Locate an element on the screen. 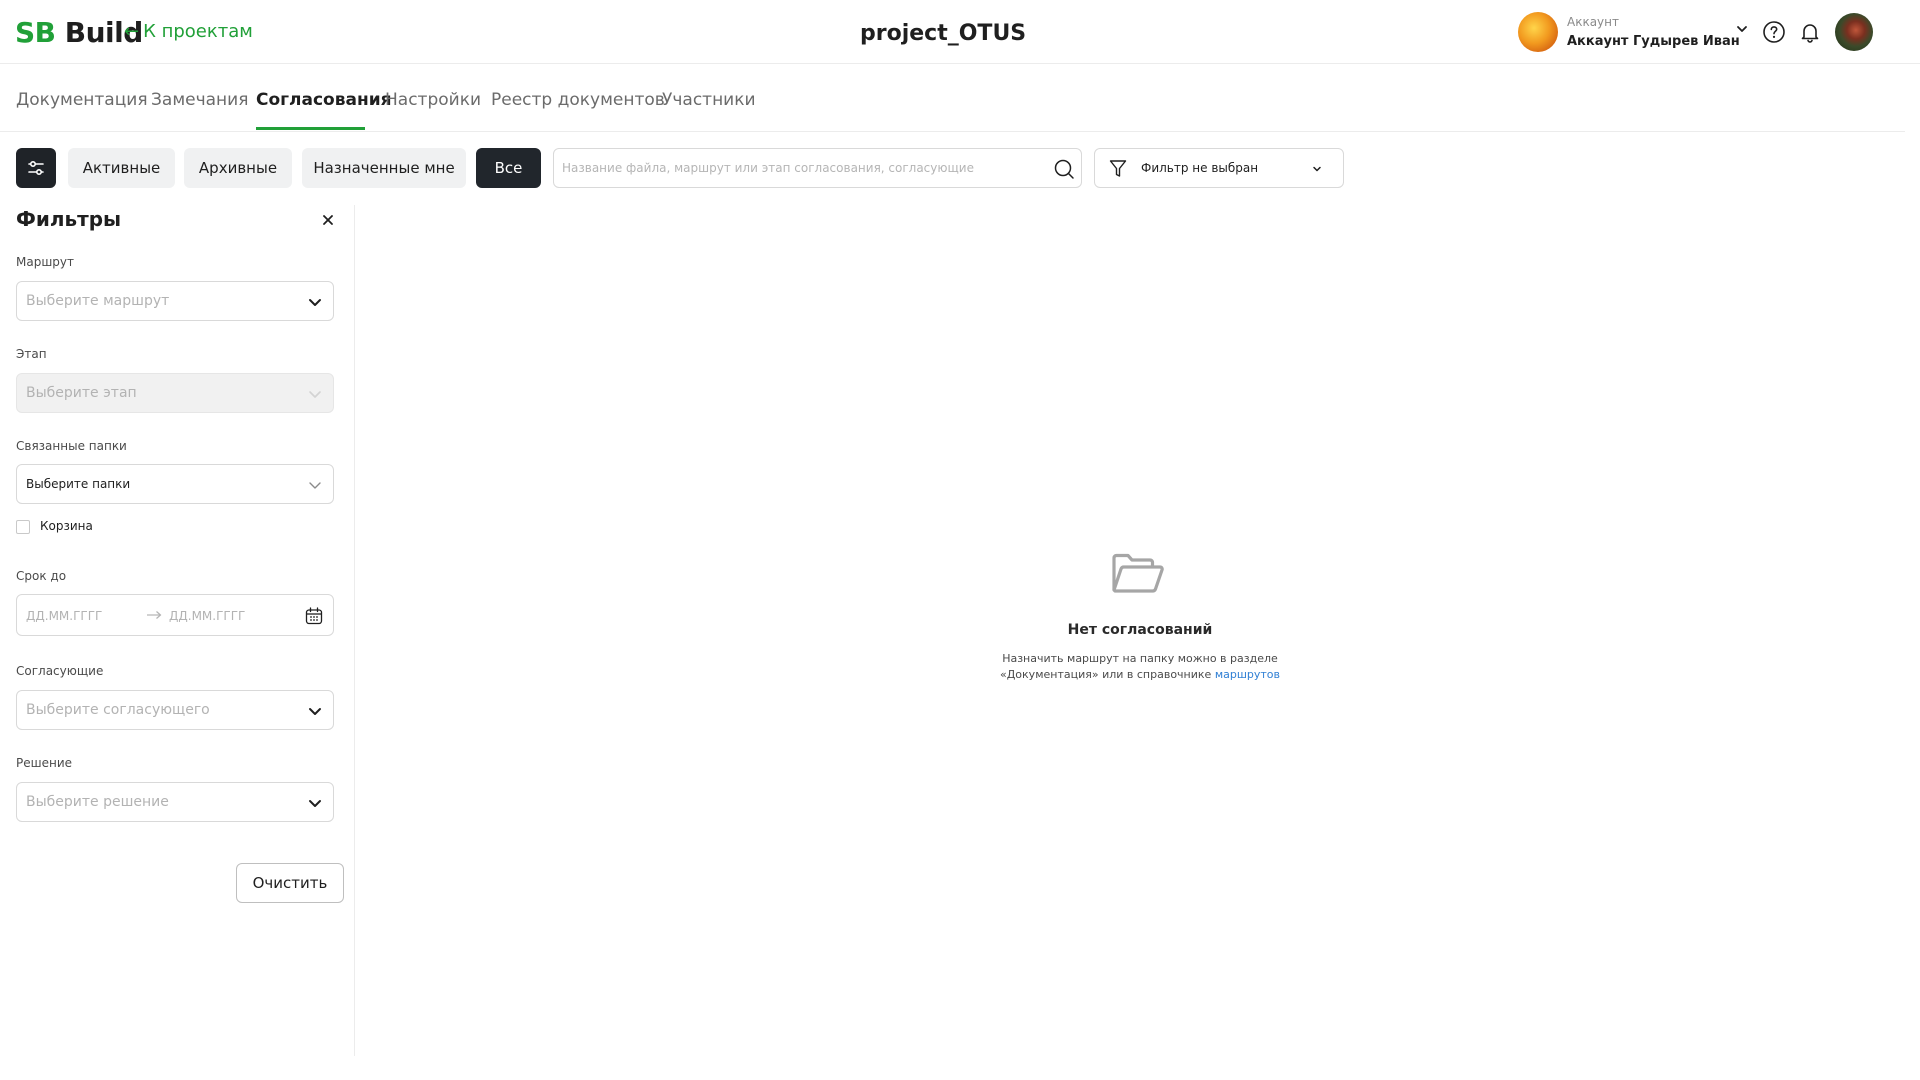 This screenshot has width=1920, height=1080. back-to-projects-link: ← К проектам is located at coordinates (188, 31).